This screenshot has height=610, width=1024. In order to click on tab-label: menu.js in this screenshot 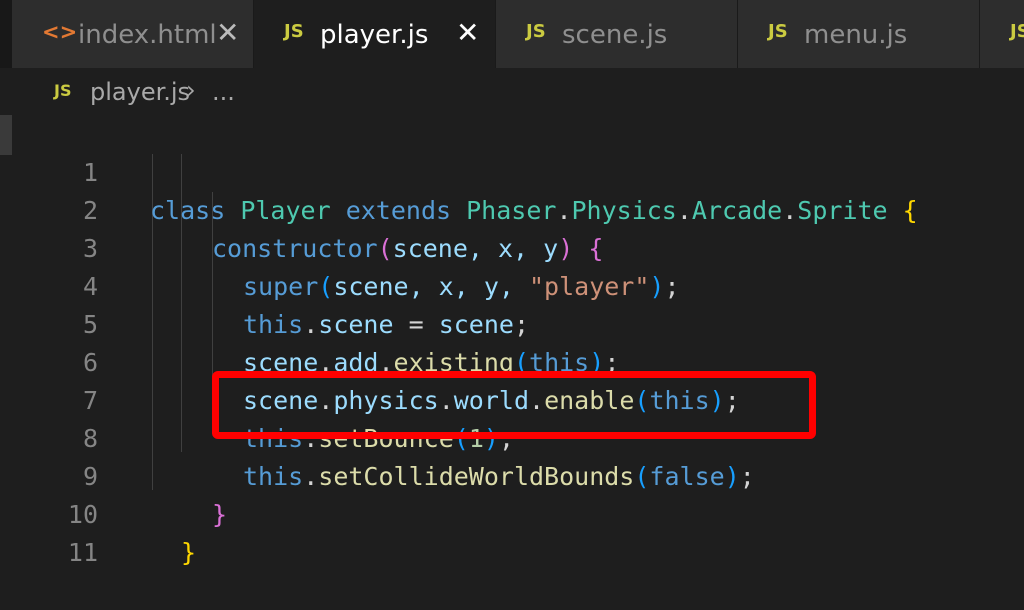, I will do `click(856, 35)`.